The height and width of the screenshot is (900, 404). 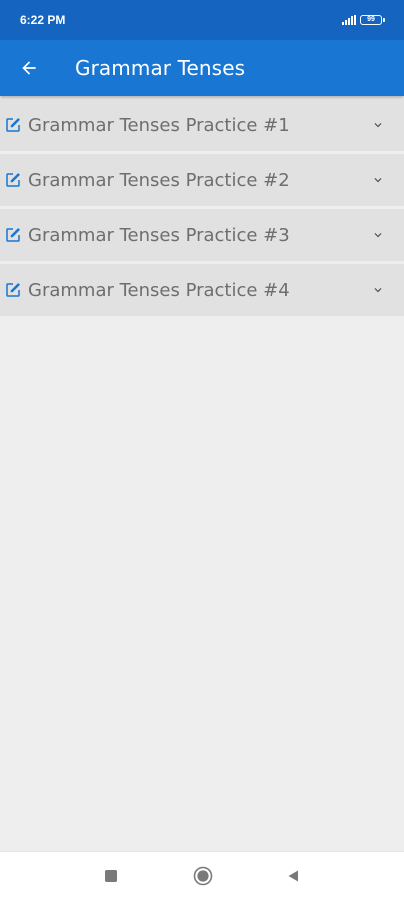 I want to click on recents-square-icon, so click(x=111, y=876).